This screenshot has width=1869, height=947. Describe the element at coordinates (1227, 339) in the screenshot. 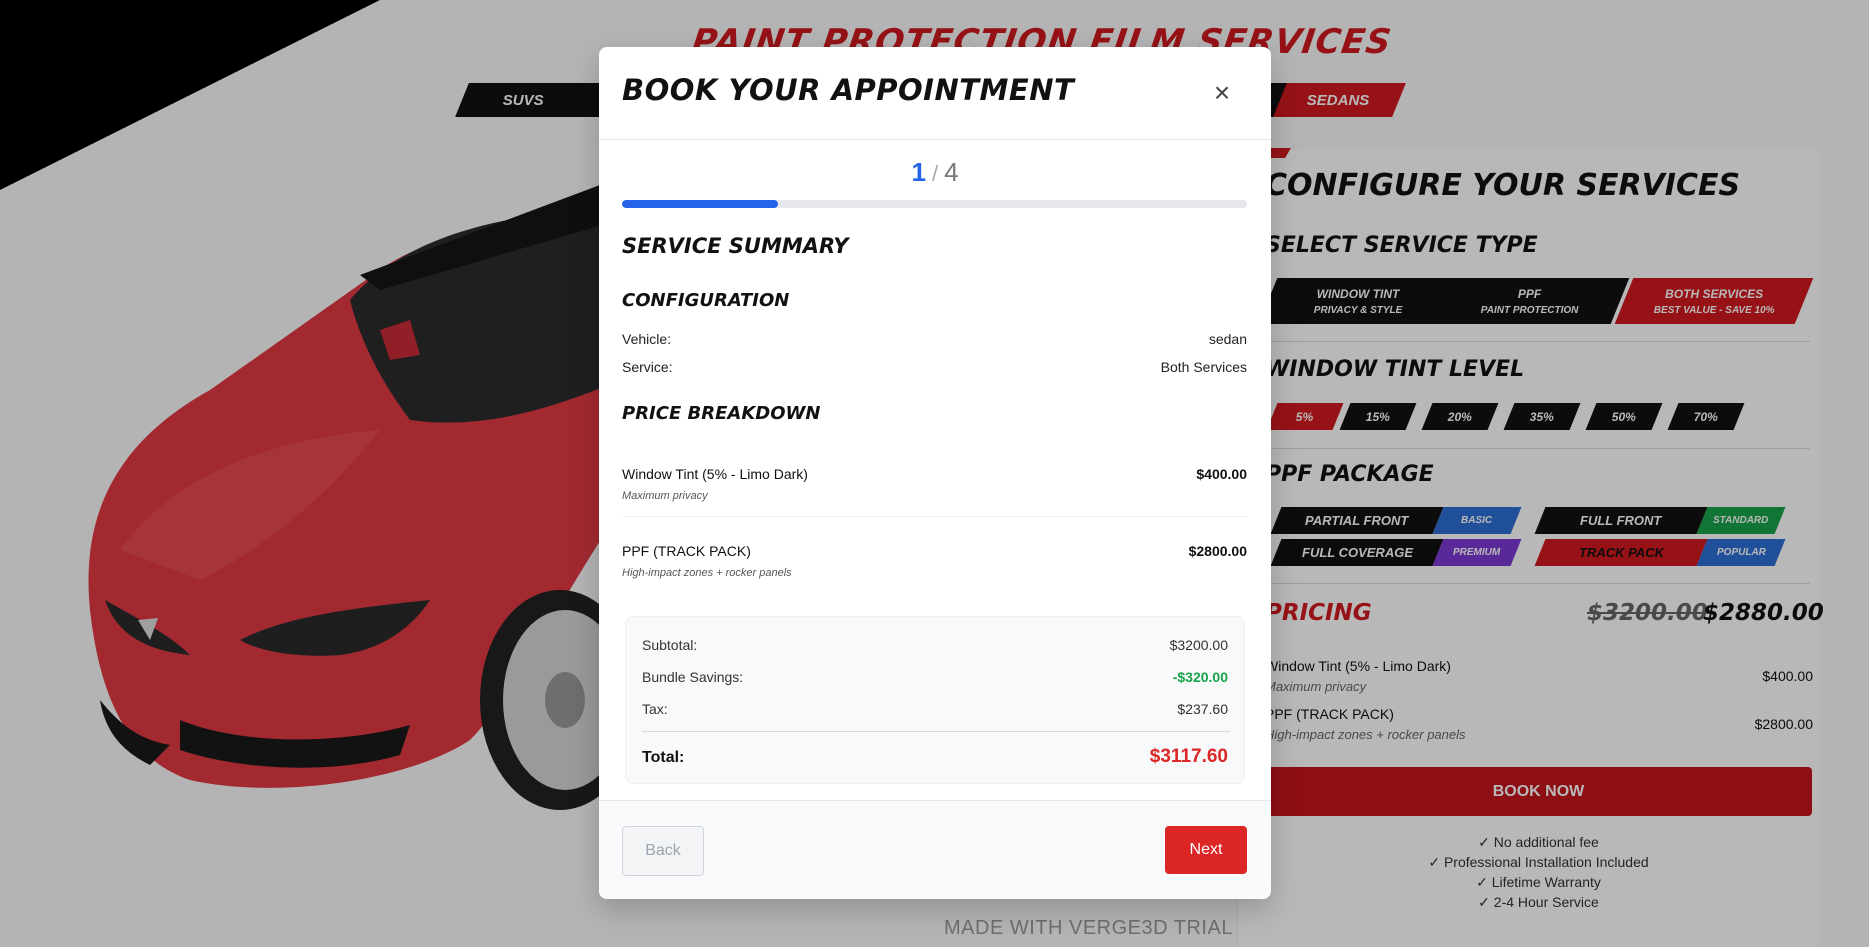

I see `vehicle-value: sedan` at that location.